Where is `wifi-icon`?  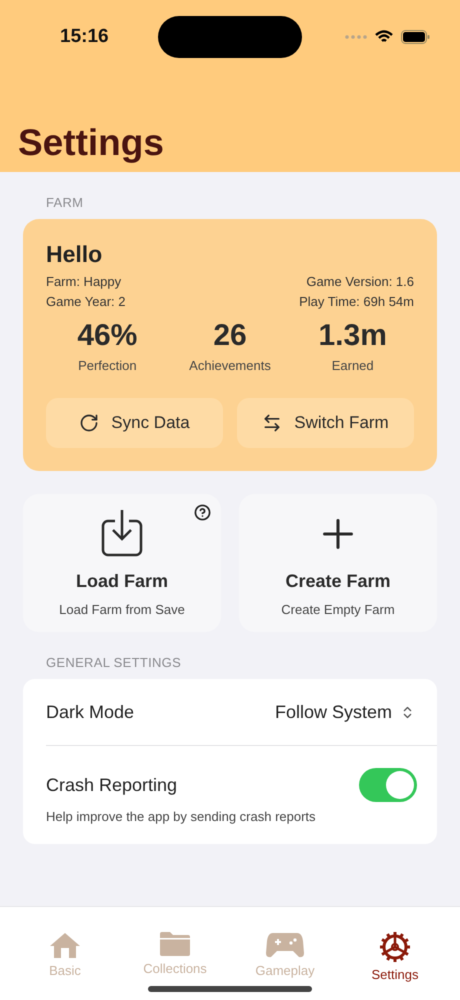 wifi-icon is located at coordinates (384, 37).